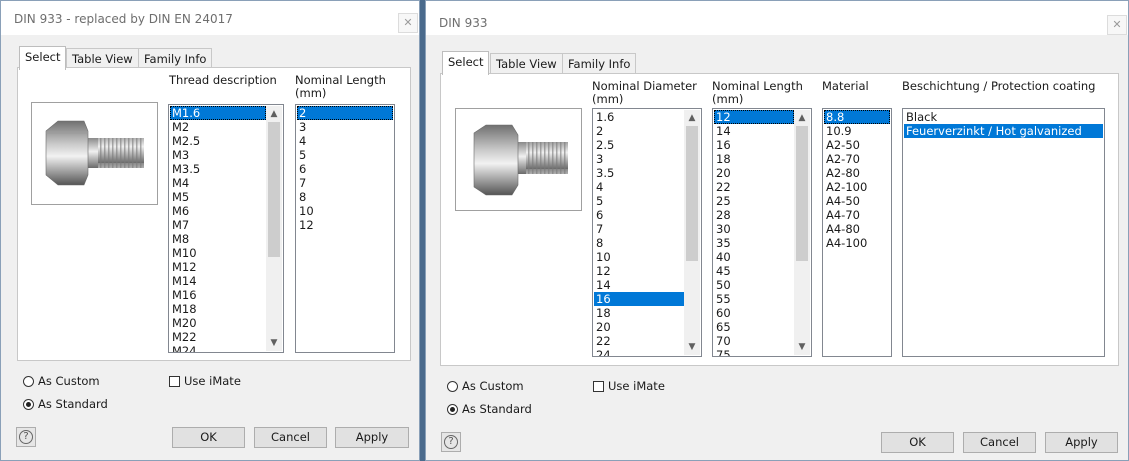  Describe the element at coordinates (218, 169) in the screenshot. I see `thread-list-item: M3.5` at that location.